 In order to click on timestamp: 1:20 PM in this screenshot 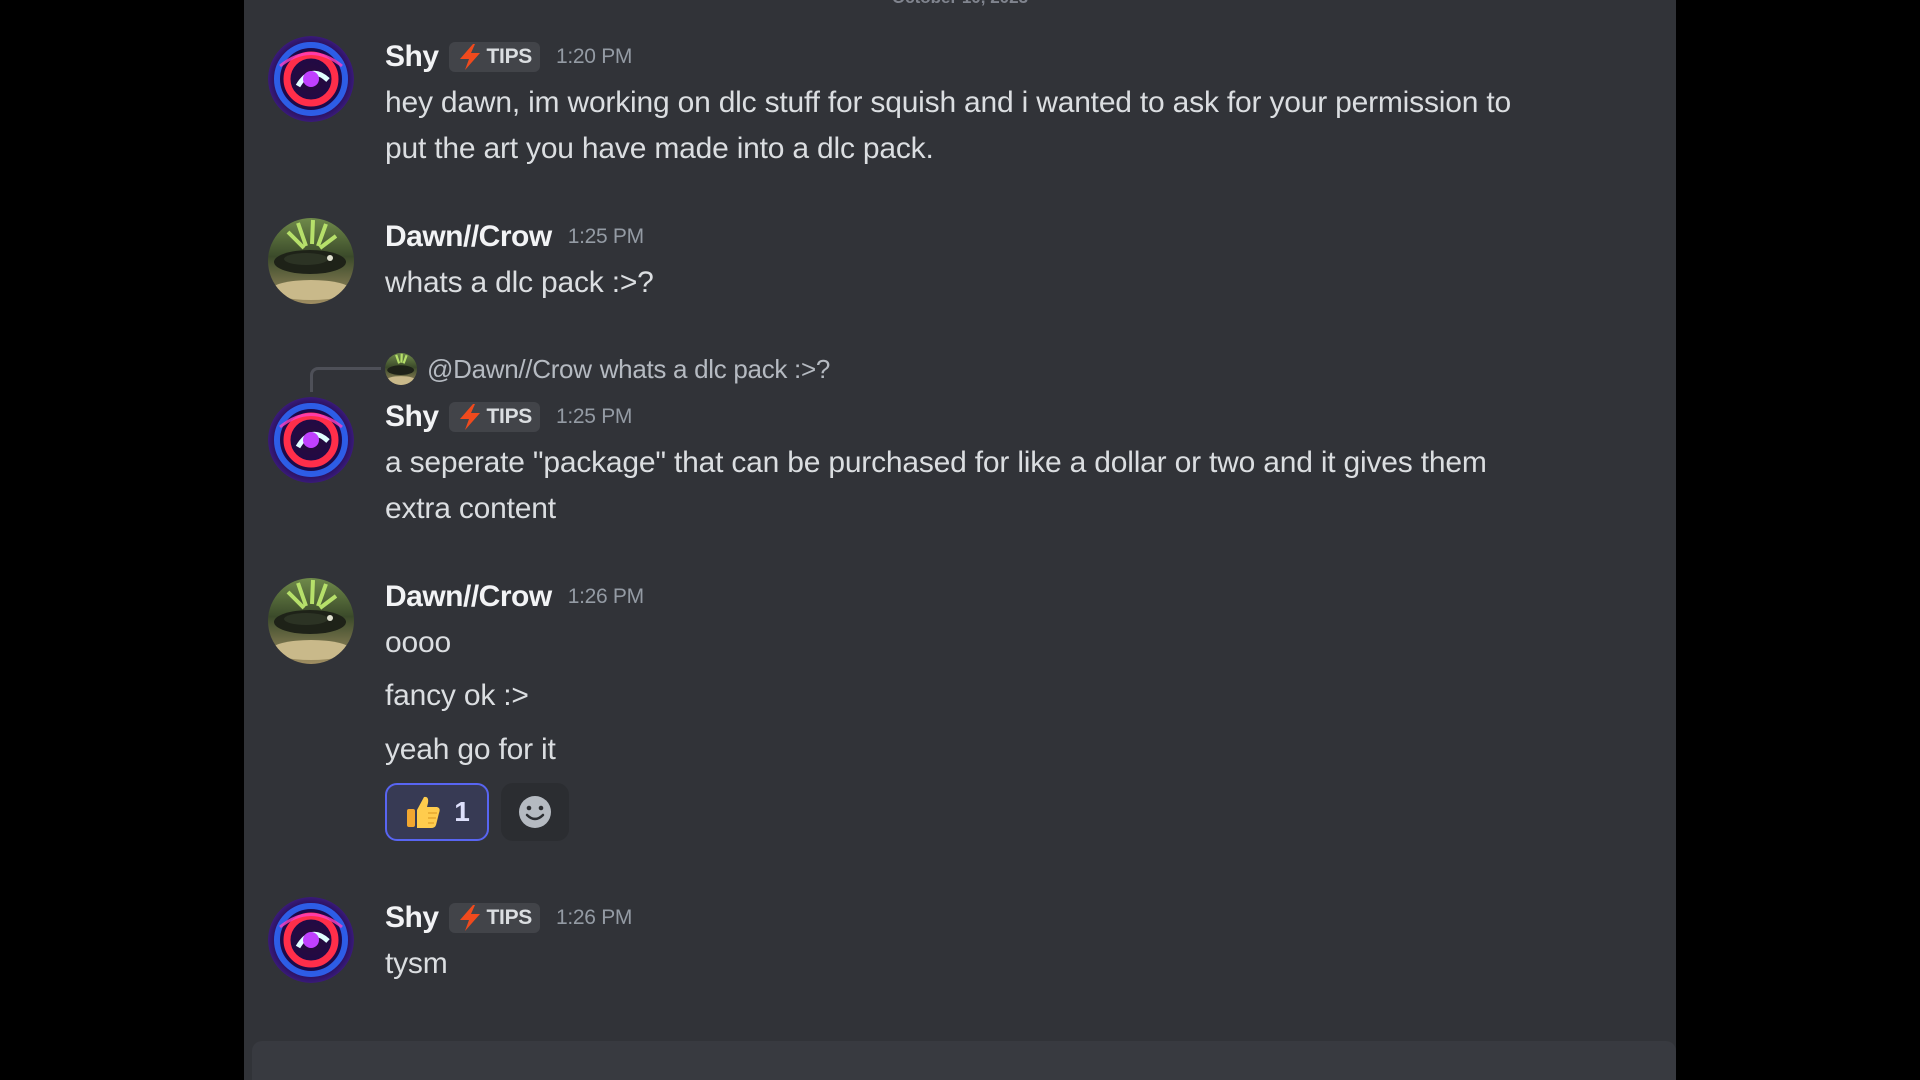, I will do `click(594, 57)`.